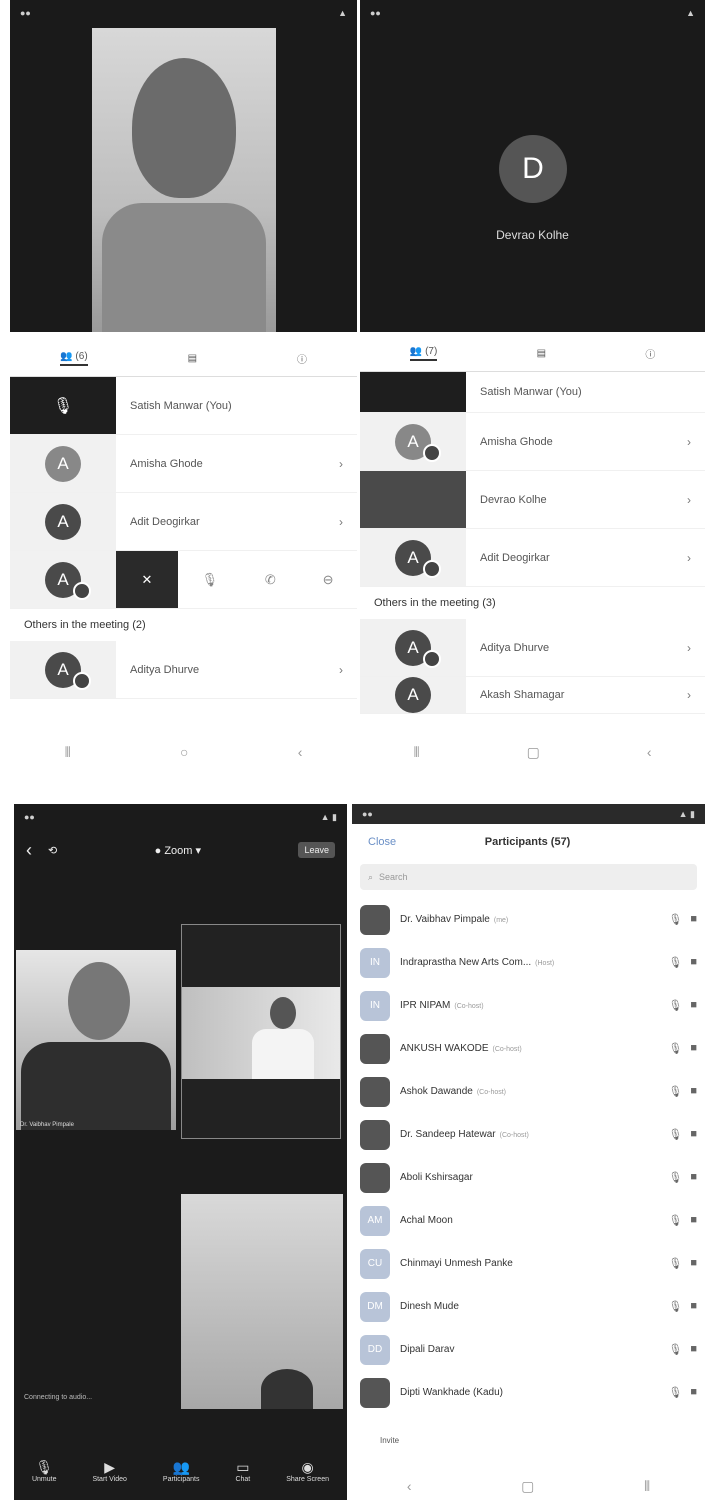 This screenshot has width=705, height=1500. I want to click on list-item: Dr. Sandeep Hatewar (Co-host) 🎙 ■, so click(528, 1134).